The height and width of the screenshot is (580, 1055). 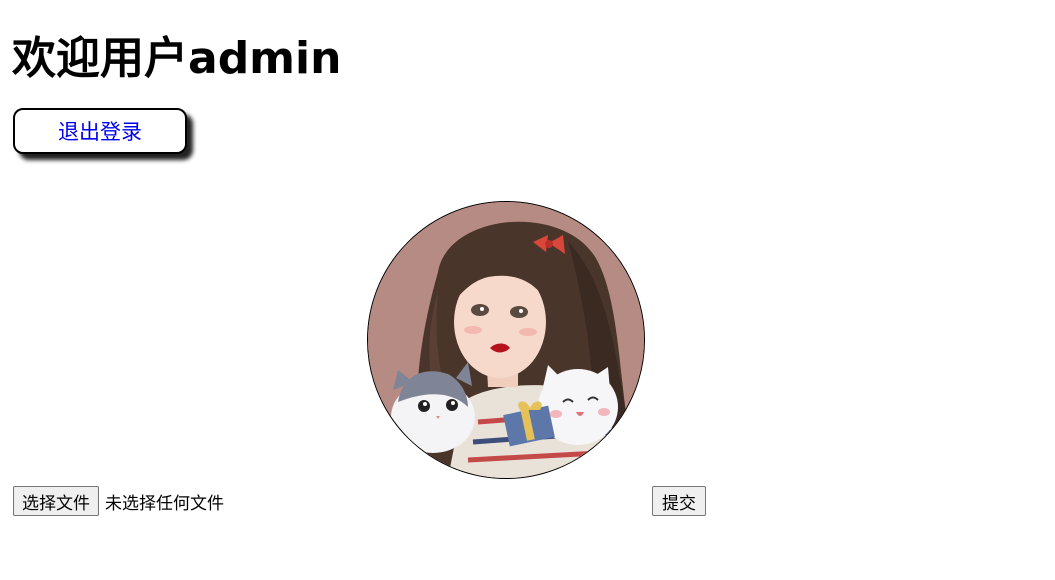 I want to click on welcome-heading: 欢迎用户admin, so click(x=177, y=58).